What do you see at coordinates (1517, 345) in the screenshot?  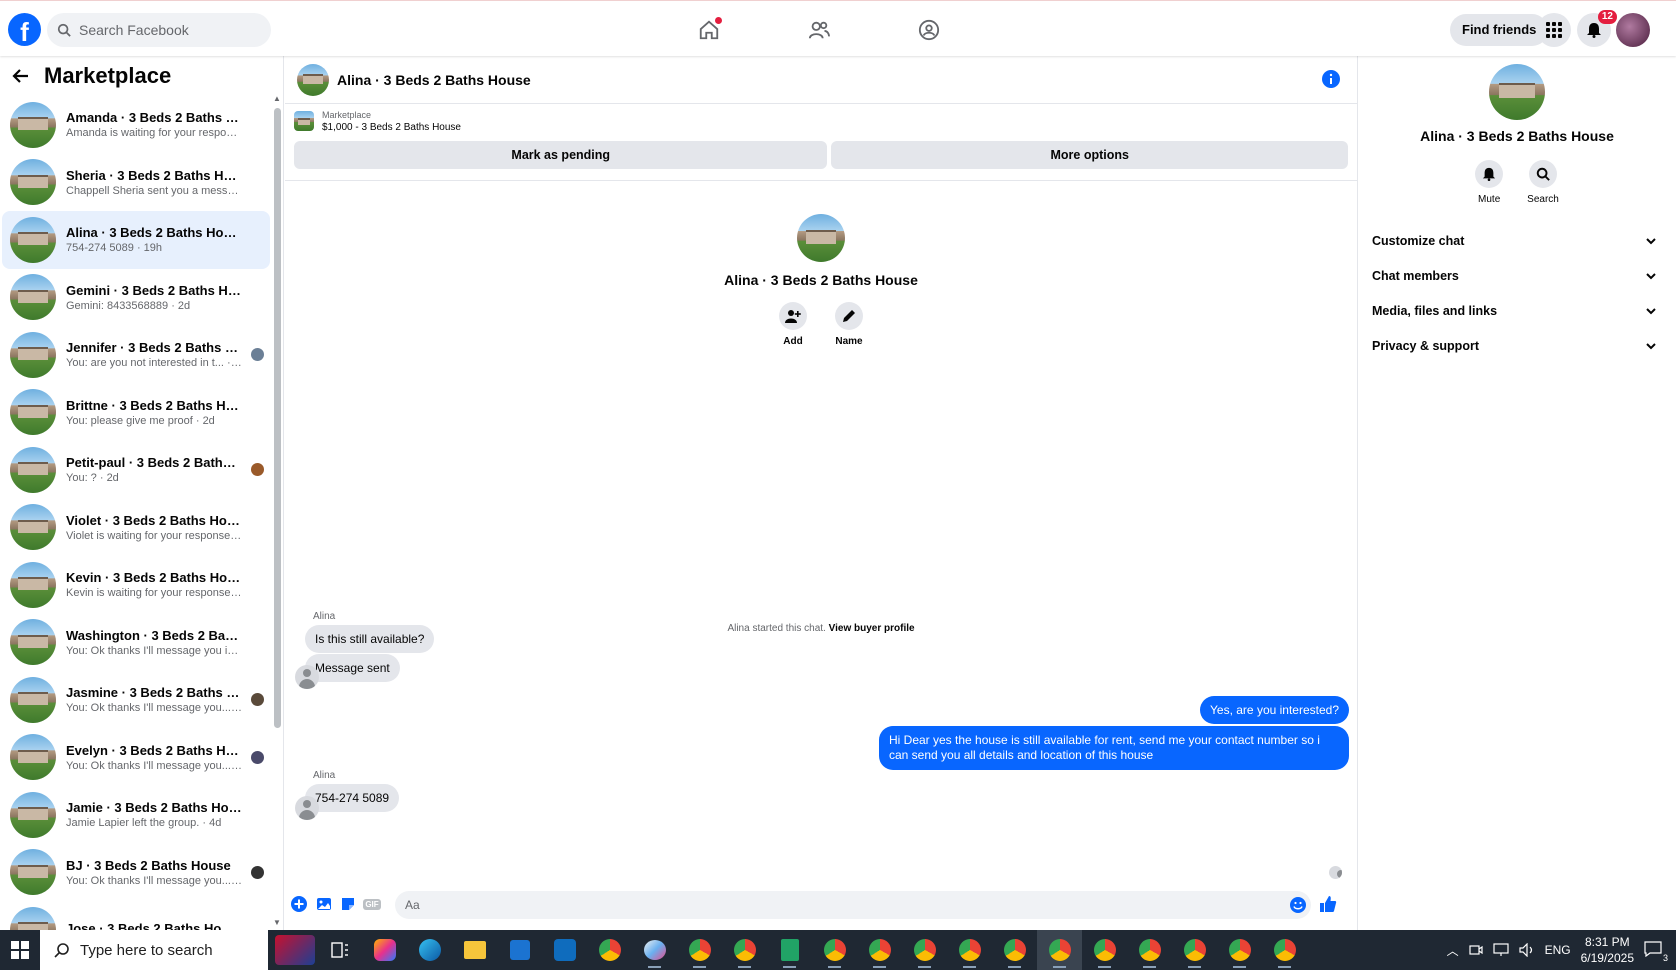 I see `privacy-support-section: Privacy & support` at bounding box center [1517, 345].